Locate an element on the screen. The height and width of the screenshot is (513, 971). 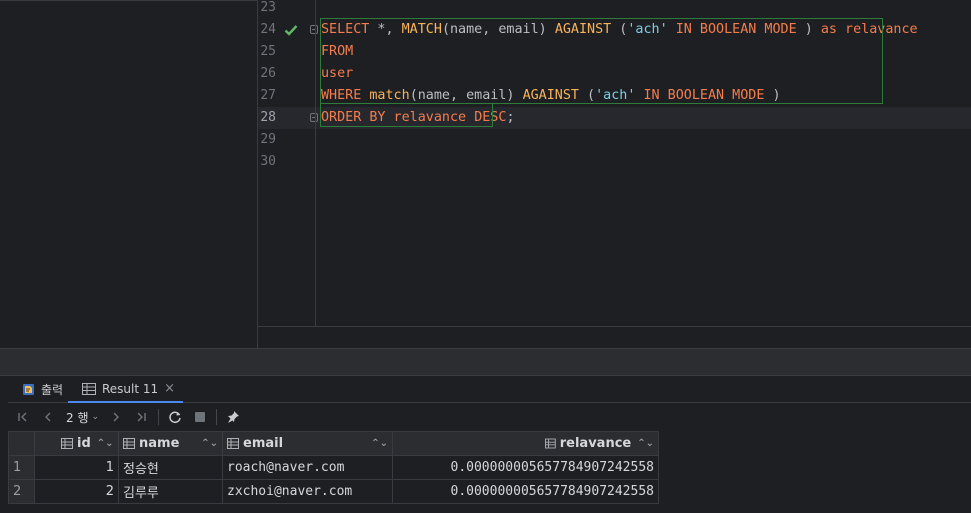
line-number: 23 is located at coordinates (267, 9).